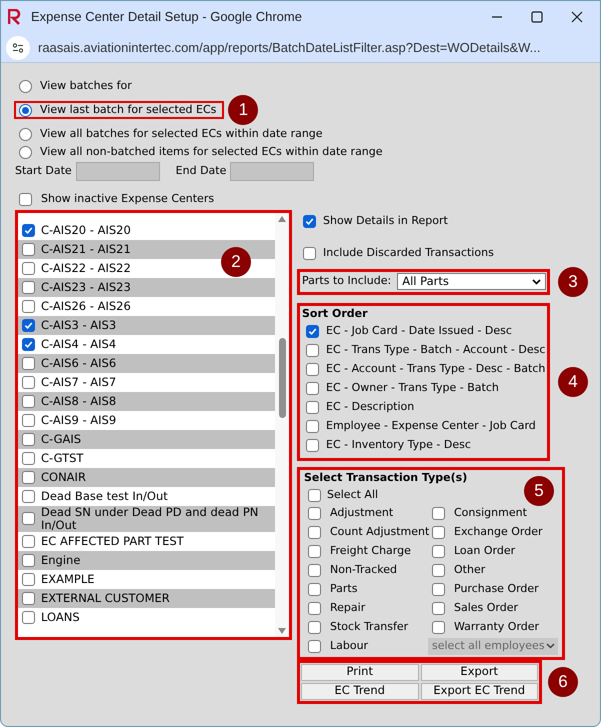  What do you see at coordinates (282, 219) in the screenshot?
I see `scroll-up-icon` at bounding box center [282, 219].